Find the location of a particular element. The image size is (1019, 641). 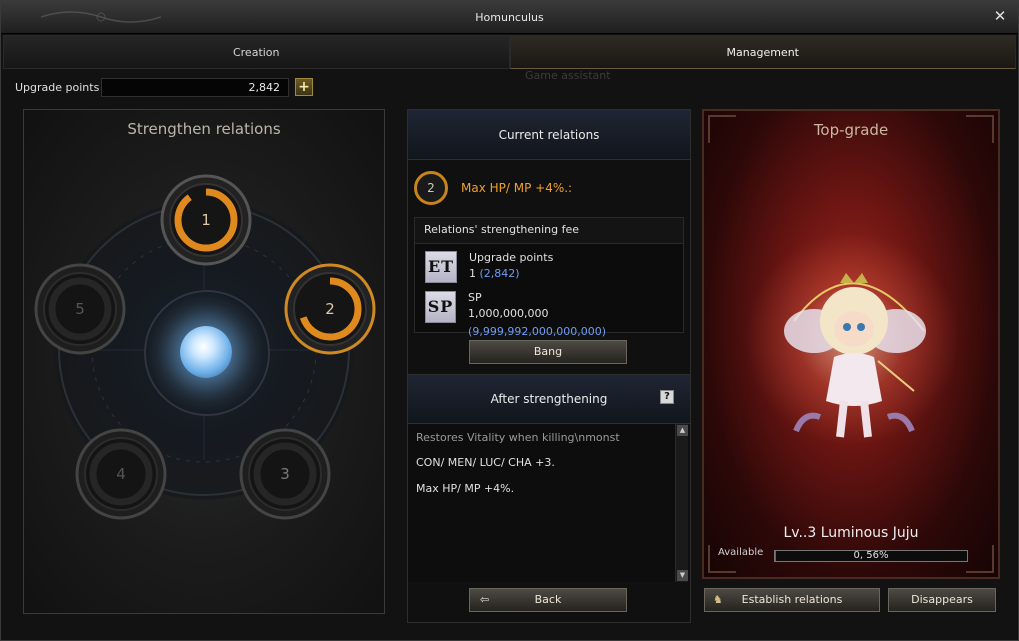

available-progress-bar: 0, 56% is located at coordinates (871, 556).